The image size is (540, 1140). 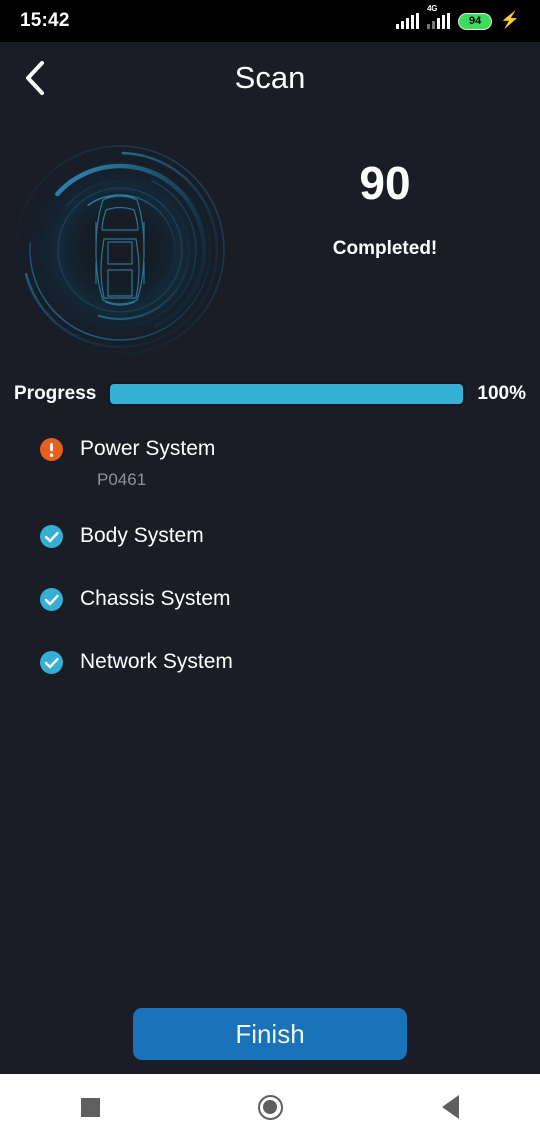 I want to click on app-bar: Scan, so click(x=270, y=78).